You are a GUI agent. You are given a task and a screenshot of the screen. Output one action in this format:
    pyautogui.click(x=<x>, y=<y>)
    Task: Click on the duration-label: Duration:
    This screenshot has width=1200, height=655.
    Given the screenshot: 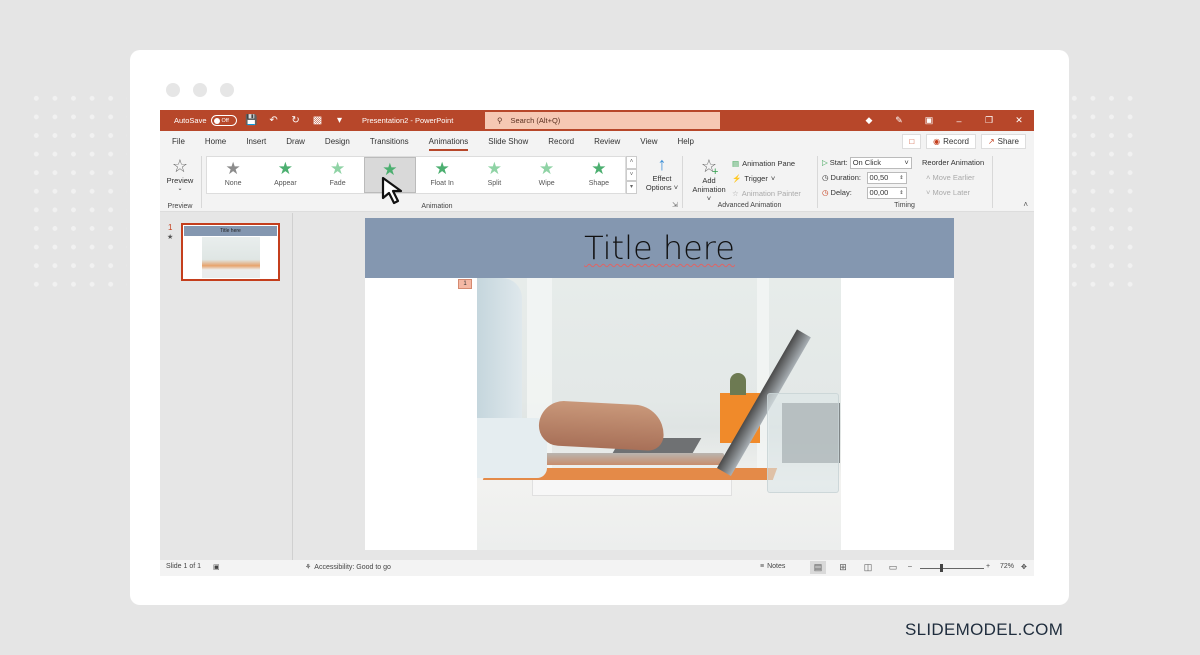 What is the action you would take?
    pyautogui.click(x=845, y=177)
    